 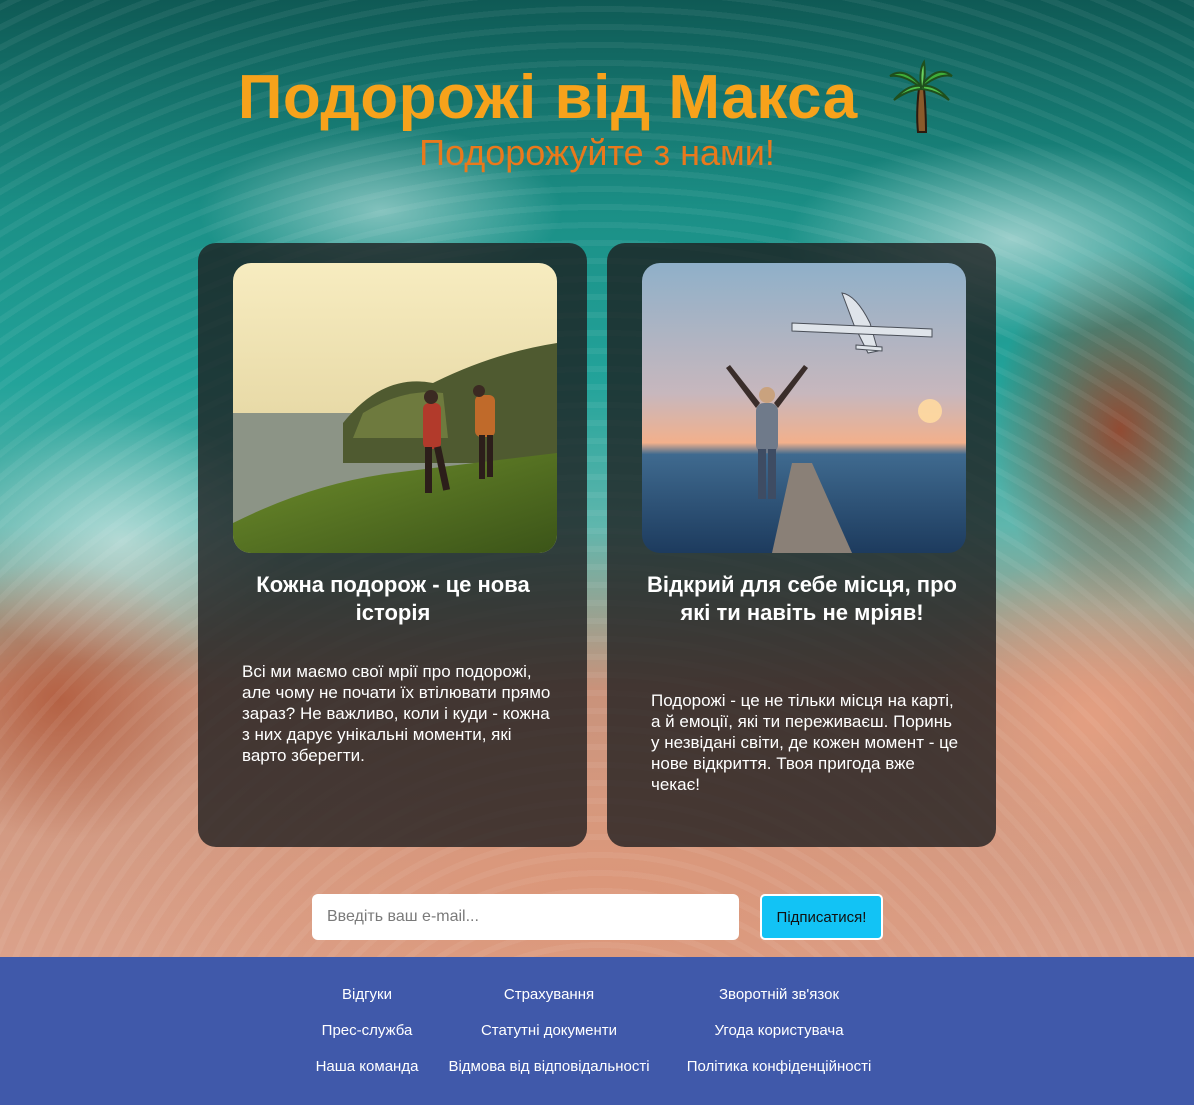 I want to click on footer-link-our-team: Наша команда, so click(x=367, y=1066).